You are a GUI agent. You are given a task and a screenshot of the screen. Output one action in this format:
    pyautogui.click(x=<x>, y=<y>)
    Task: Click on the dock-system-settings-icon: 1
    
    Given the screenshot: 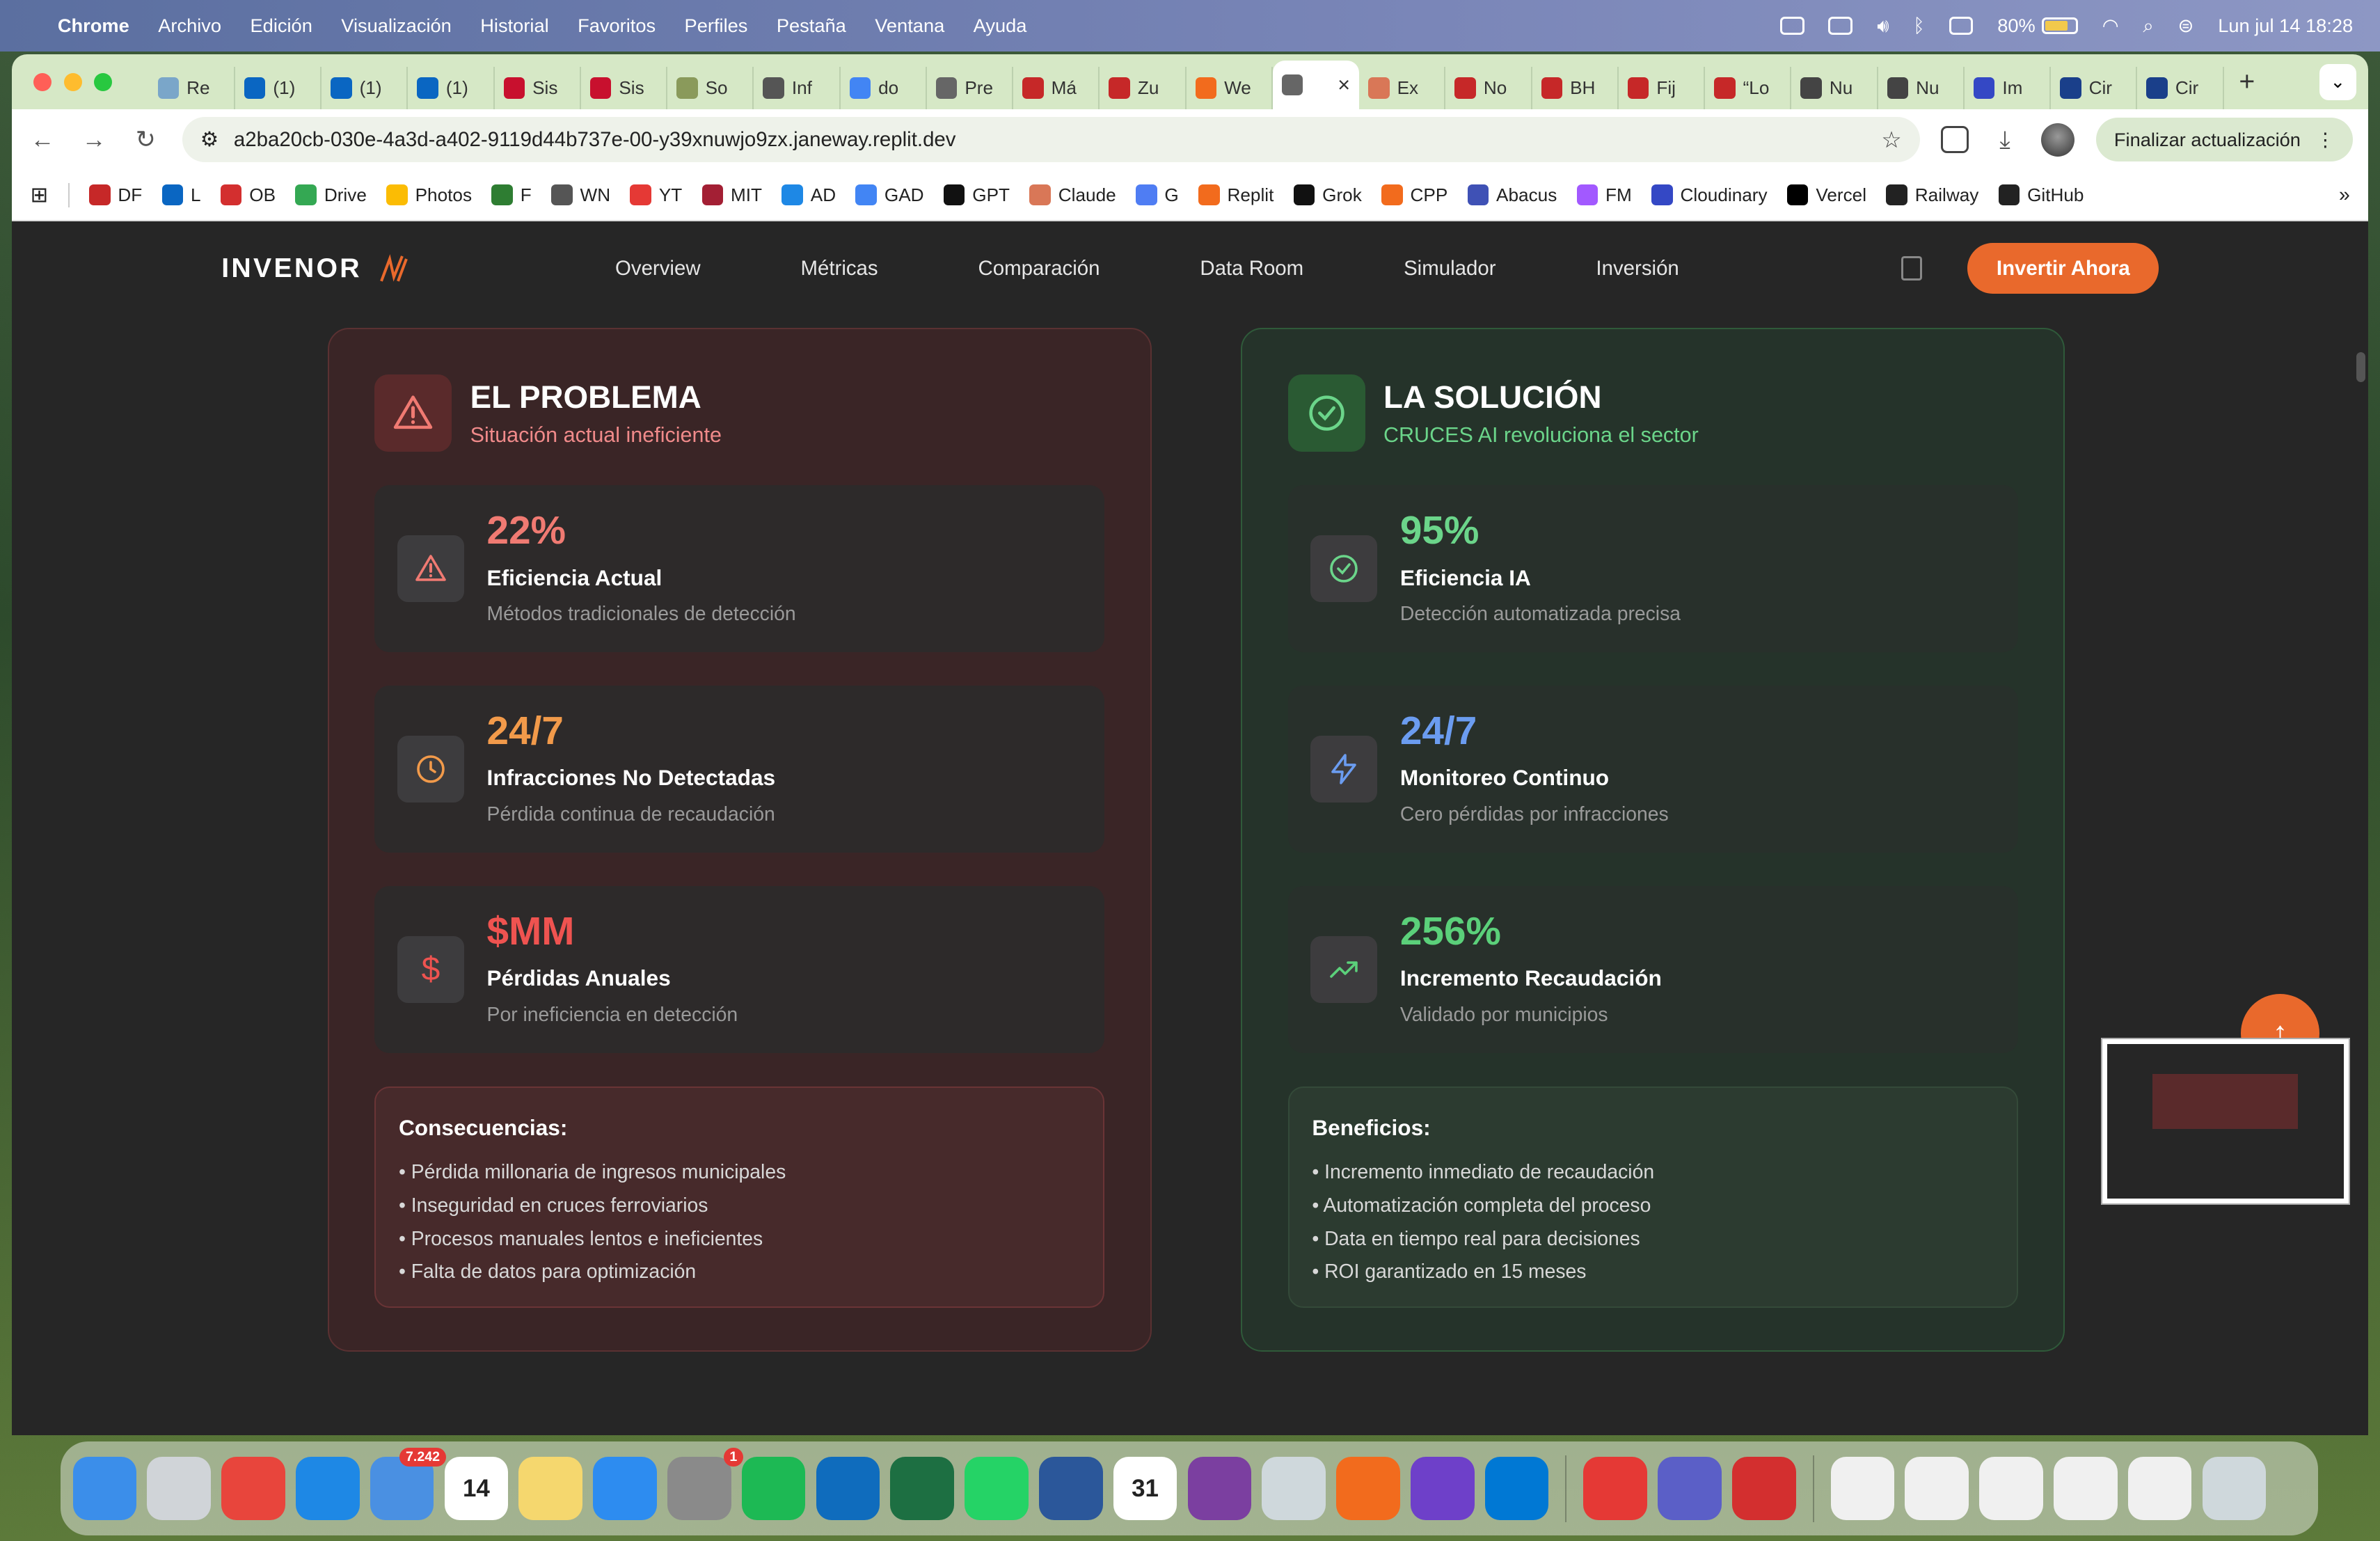 What is the action you would take?
    pyautogui.click(x=705, y=1484)
    